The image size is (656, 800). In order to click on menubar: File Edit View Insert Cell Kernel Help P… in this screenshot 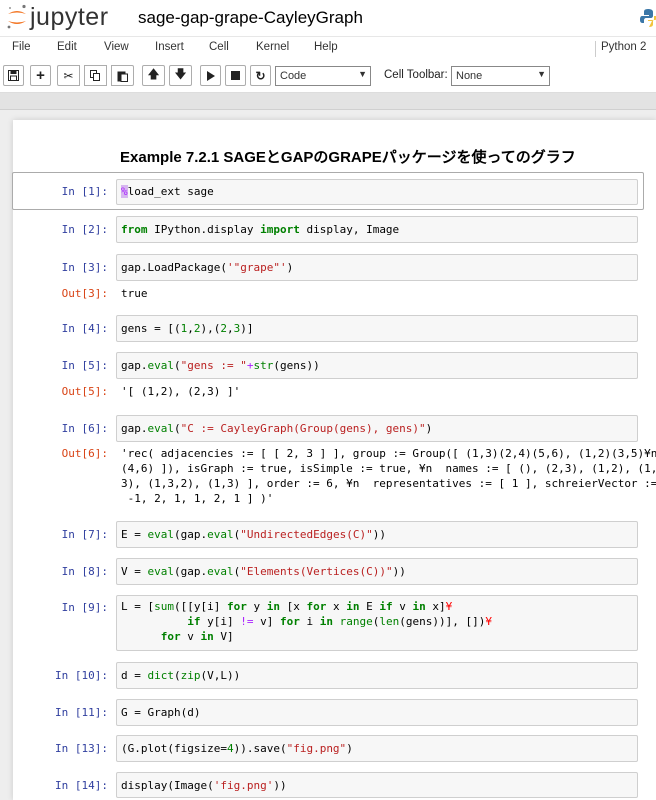, I will do `click(328, 48)`.